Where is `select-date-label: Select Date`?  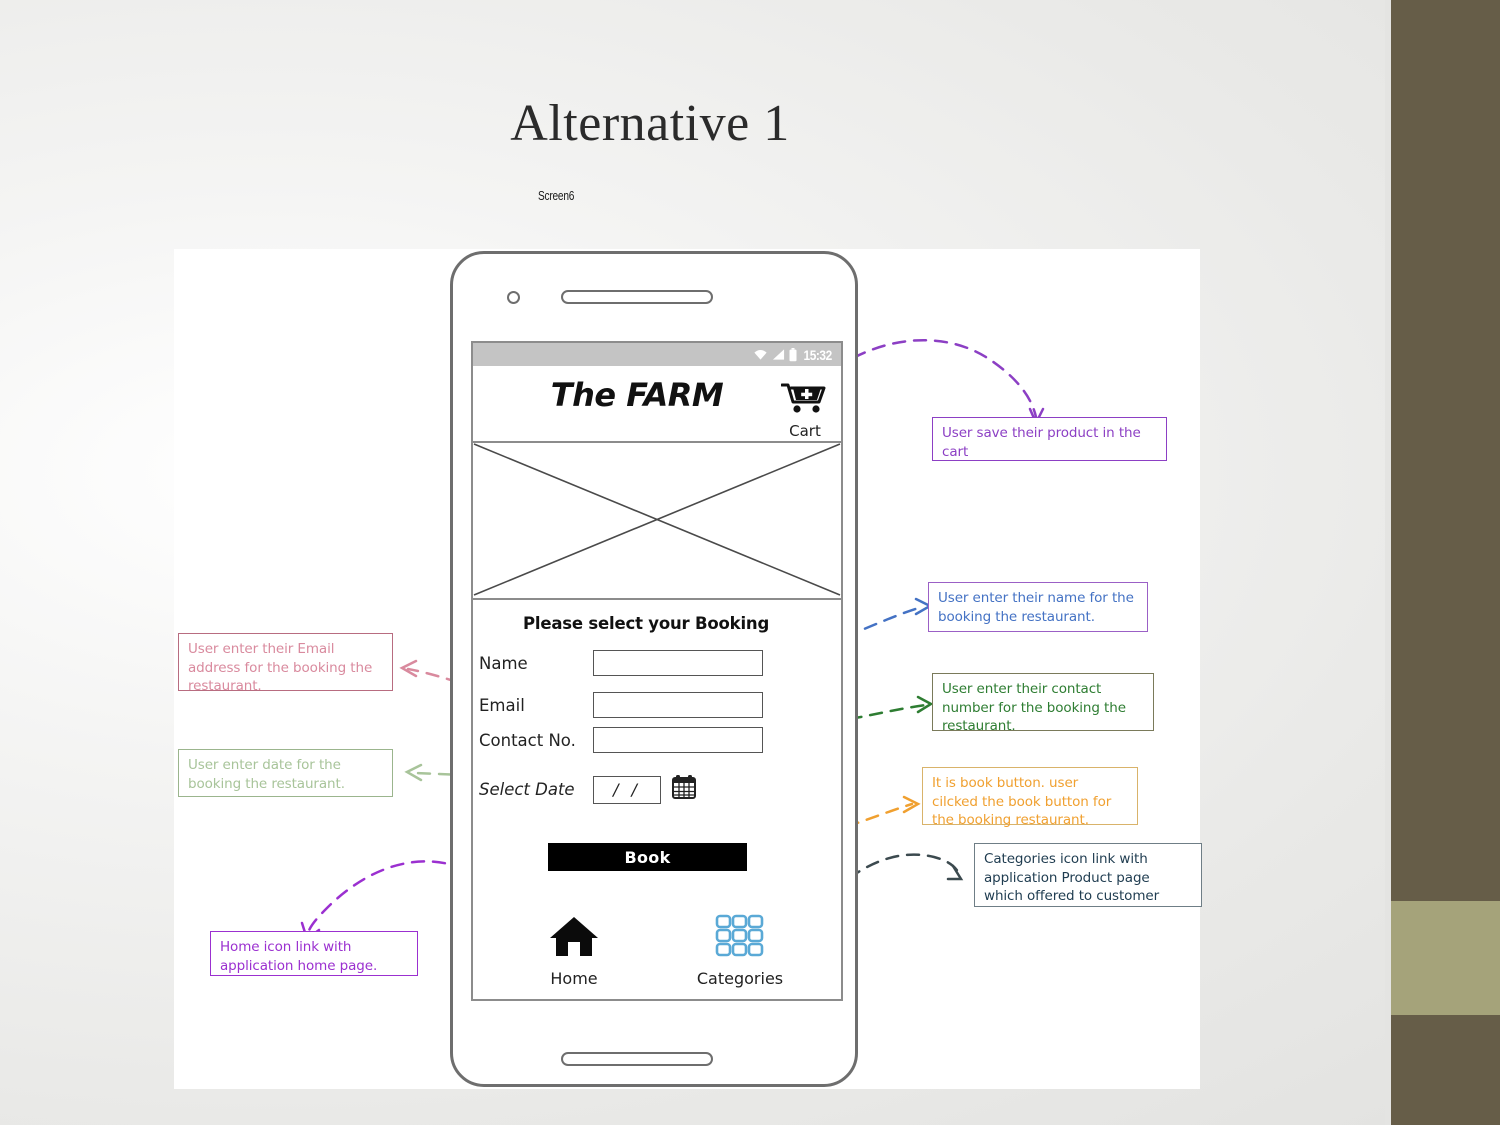
select-date-label: Select Date is located at coordinates (527, 789).